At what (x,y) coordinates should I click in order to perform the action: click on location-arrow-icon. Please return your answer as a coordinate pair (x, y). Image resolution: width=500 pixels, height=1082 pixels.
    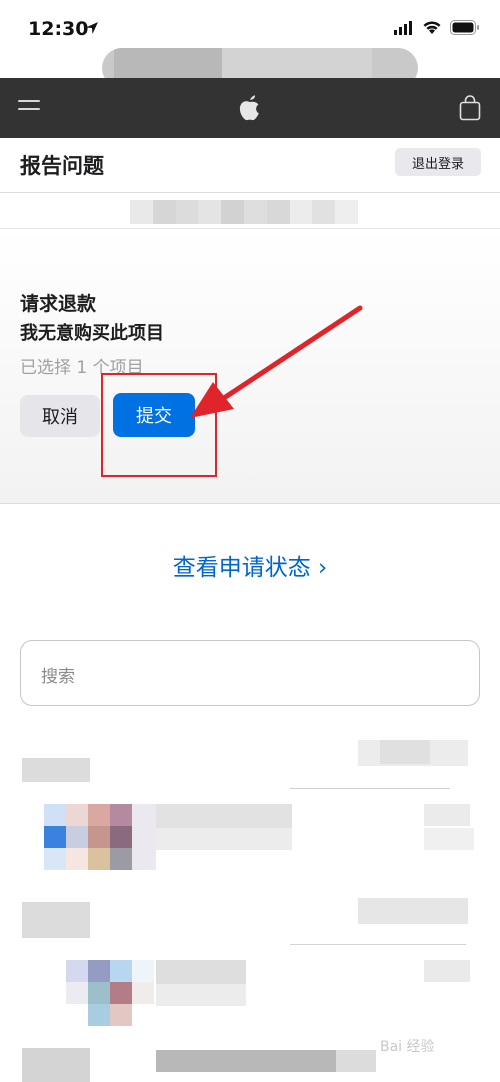
    Looking at the image, I should click on (92, 28).